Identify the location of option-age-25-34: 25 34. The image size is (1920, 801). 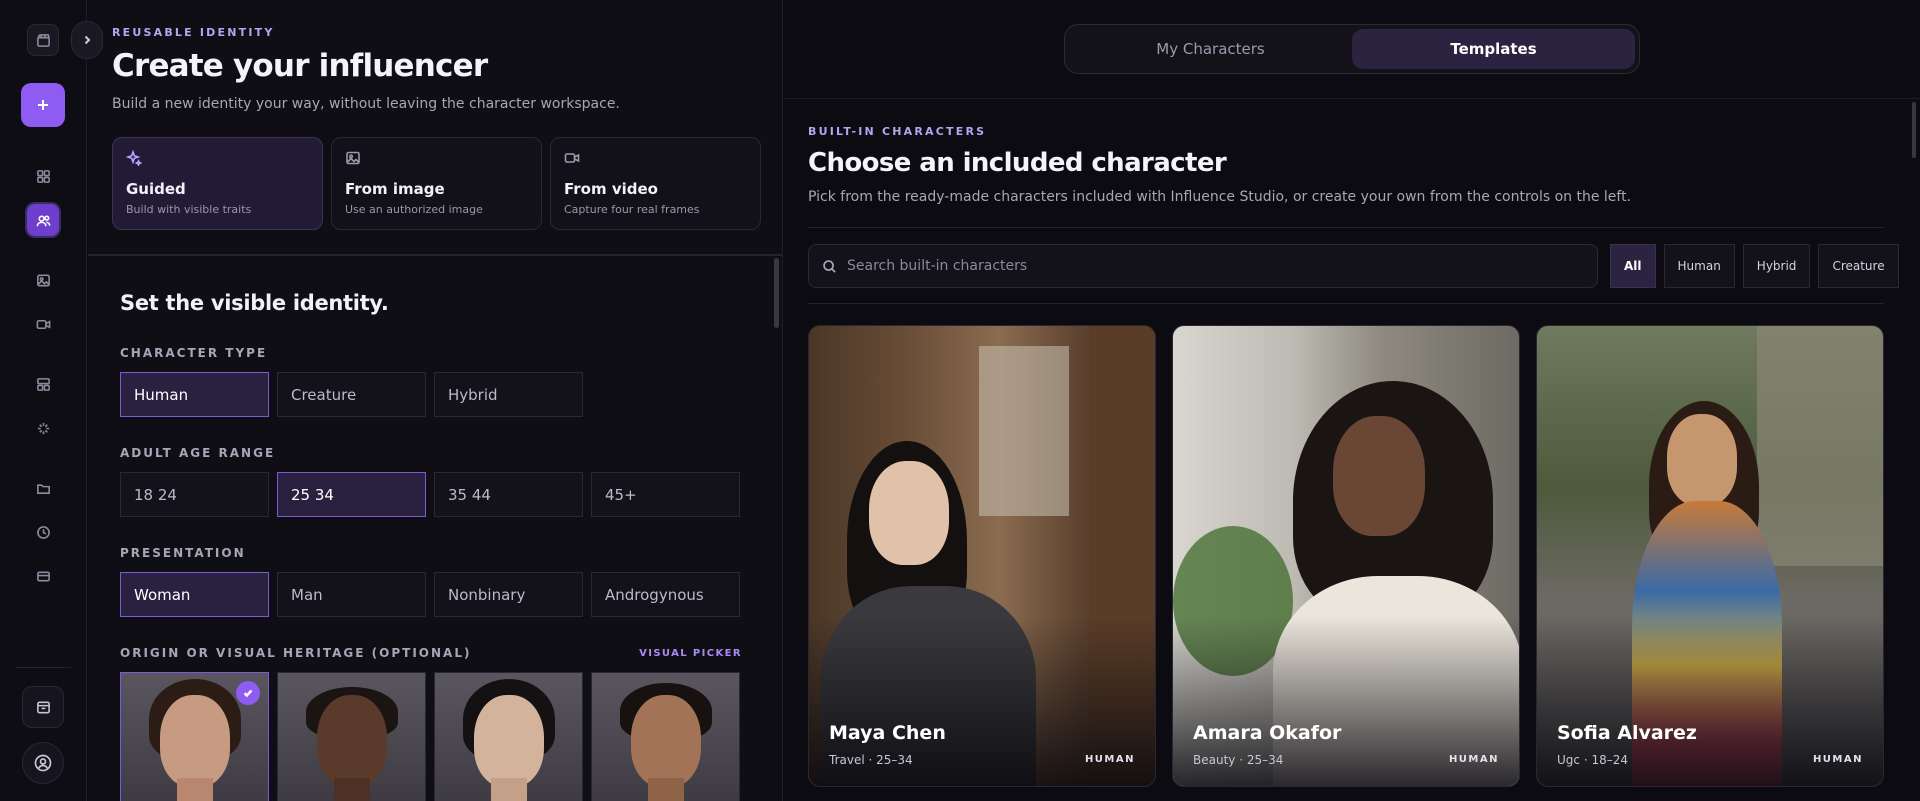
(351, 494).